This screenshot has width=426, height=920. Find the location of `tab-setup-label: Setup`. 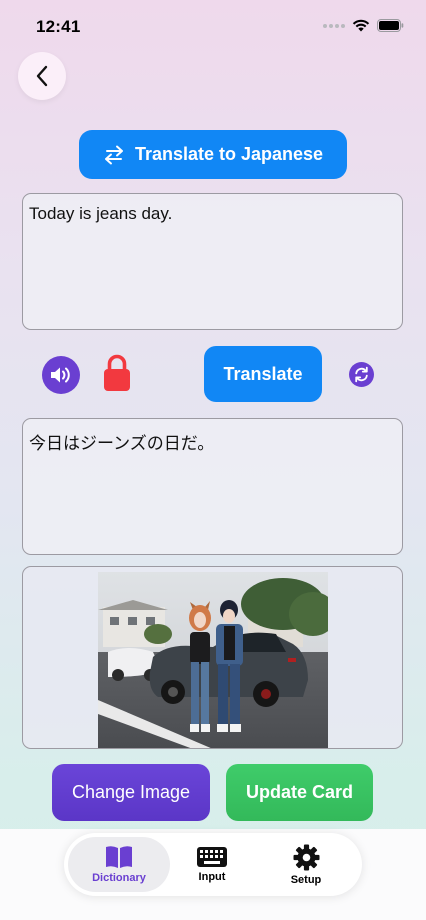

tab-setup-label: Setup is located at coordinates (306, 879).